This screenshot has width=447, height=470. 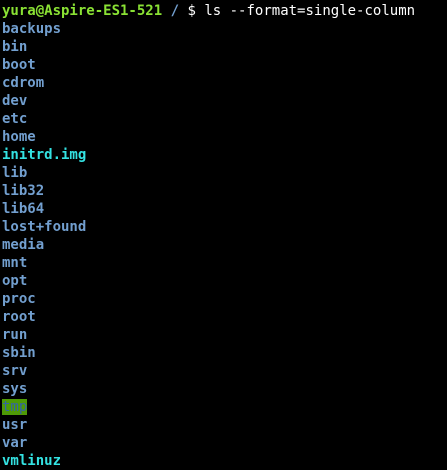 I want to click on entry-name: srv, so click(x=15, y=371).